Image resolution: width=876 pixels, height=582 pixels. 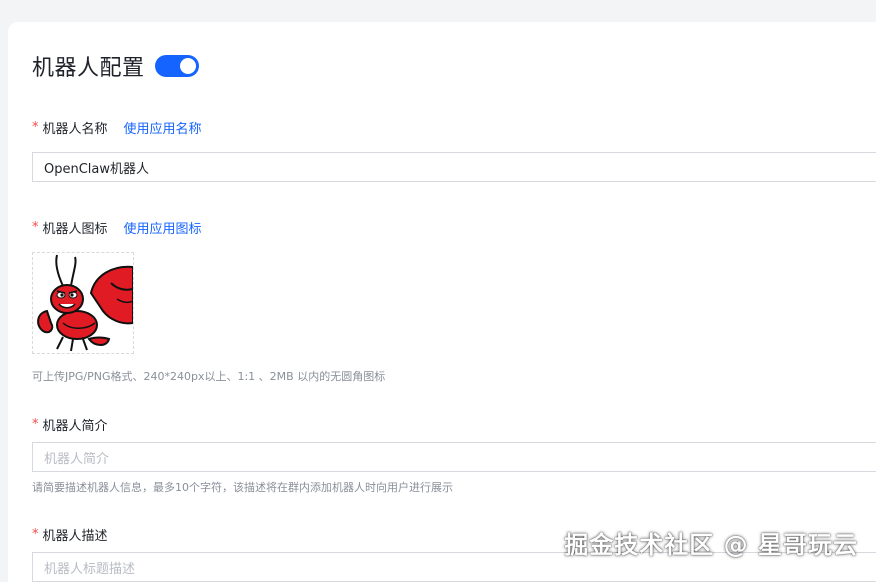 I want to click on bot-name-input: OpenClaw机器人, so click(x=454, y=167).